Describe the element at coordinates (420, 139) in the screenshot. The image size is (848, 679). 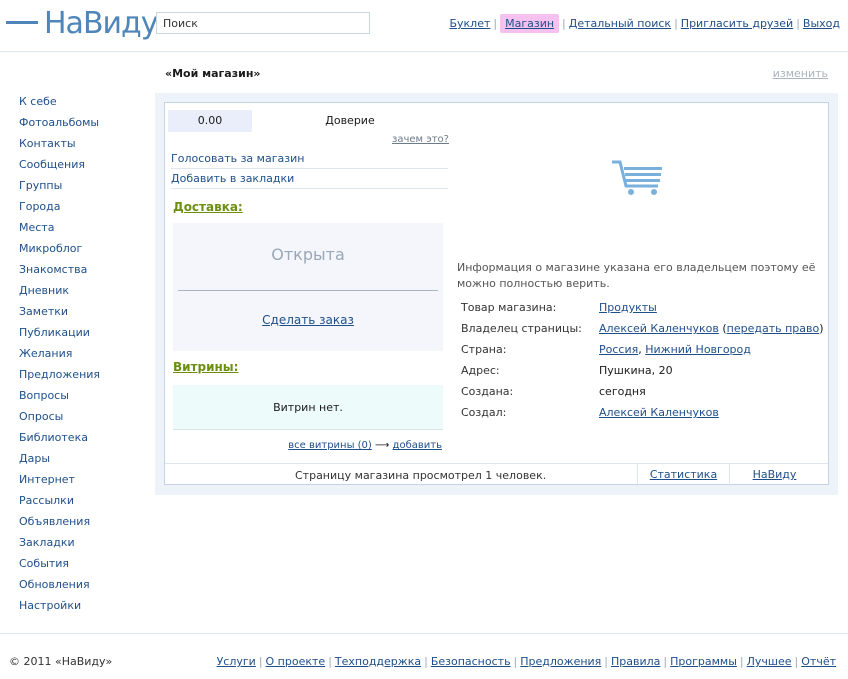
I see `why-link: зачем это?` at that location.